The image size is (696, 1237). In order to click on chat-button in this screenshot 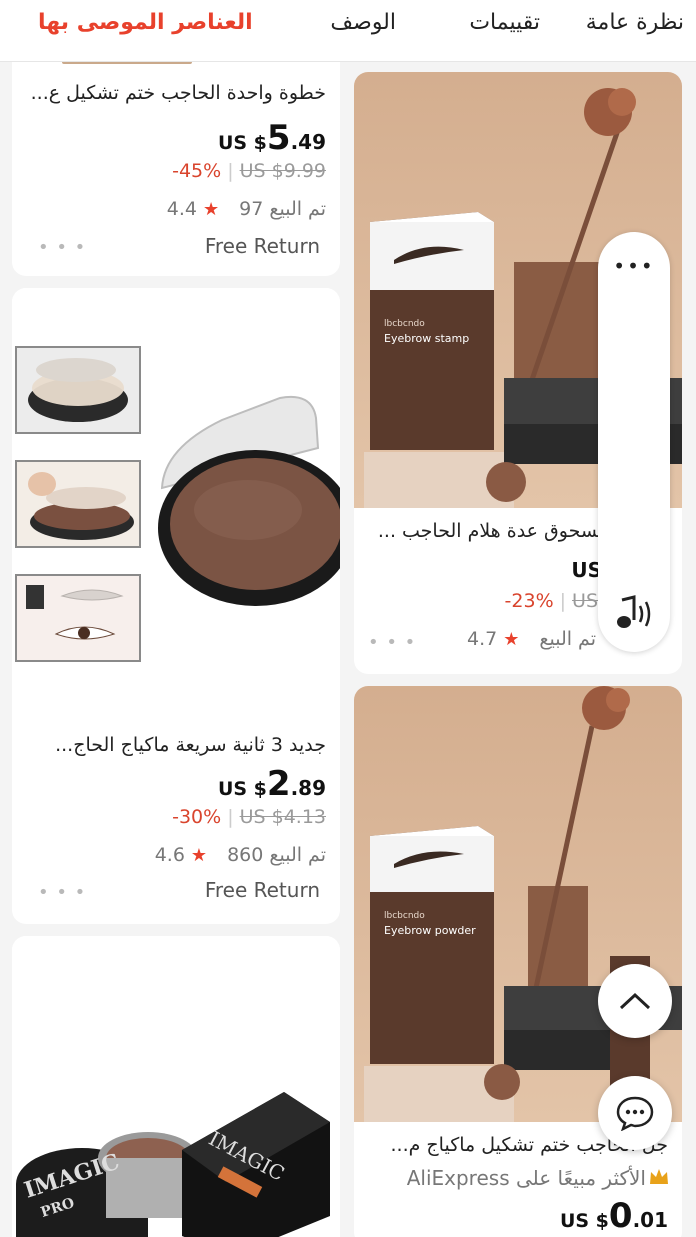, I will do `click(635, 1113)`.